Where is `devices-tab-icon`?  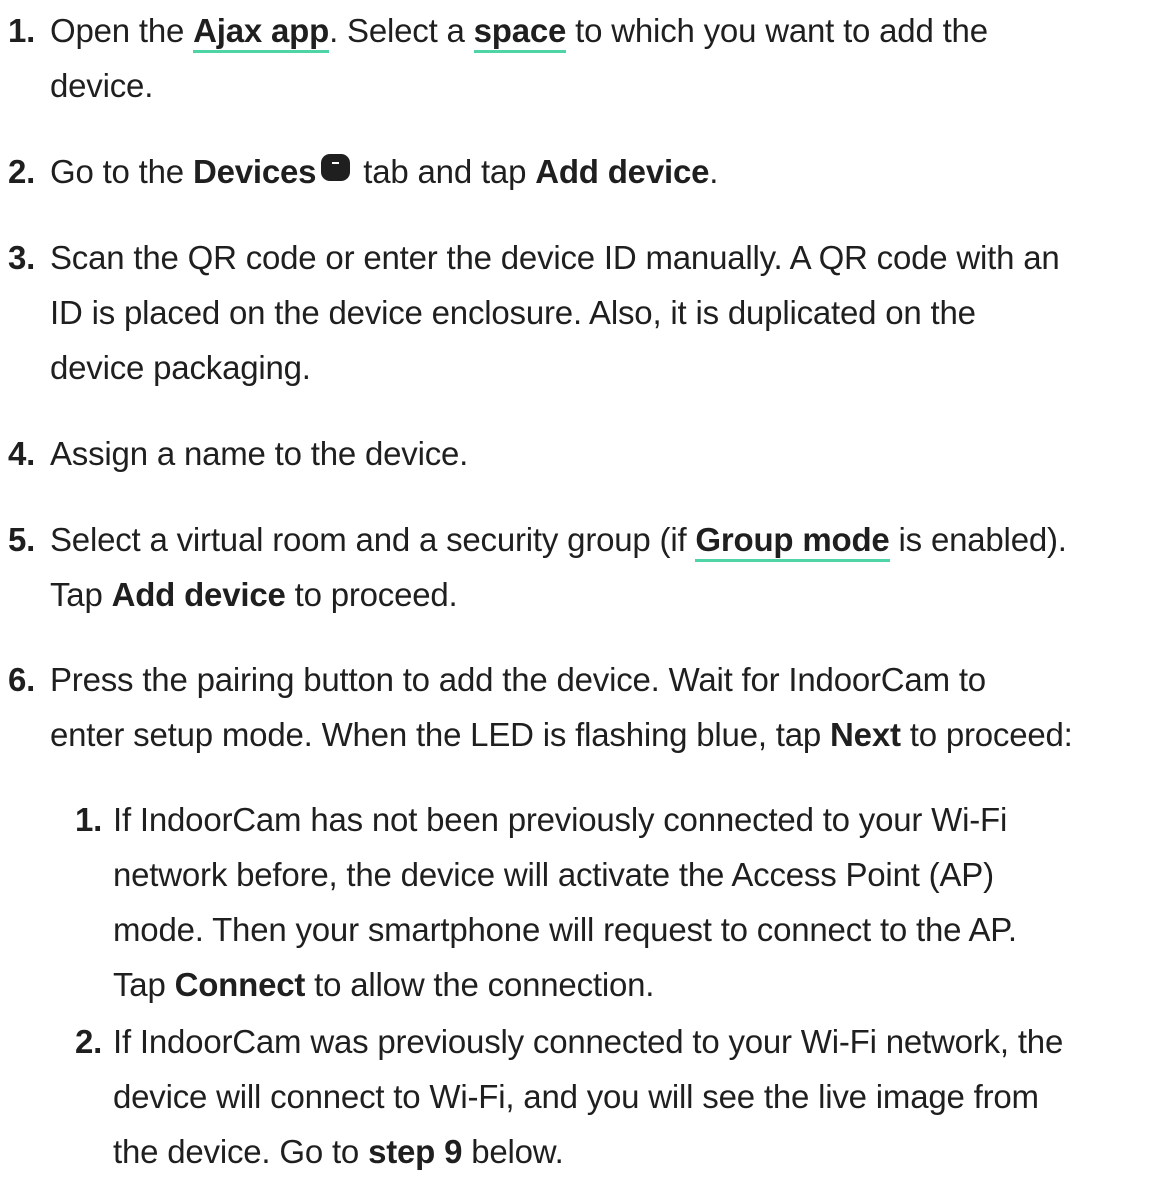
devices-tab-icon is located at coordinates (336, 167).